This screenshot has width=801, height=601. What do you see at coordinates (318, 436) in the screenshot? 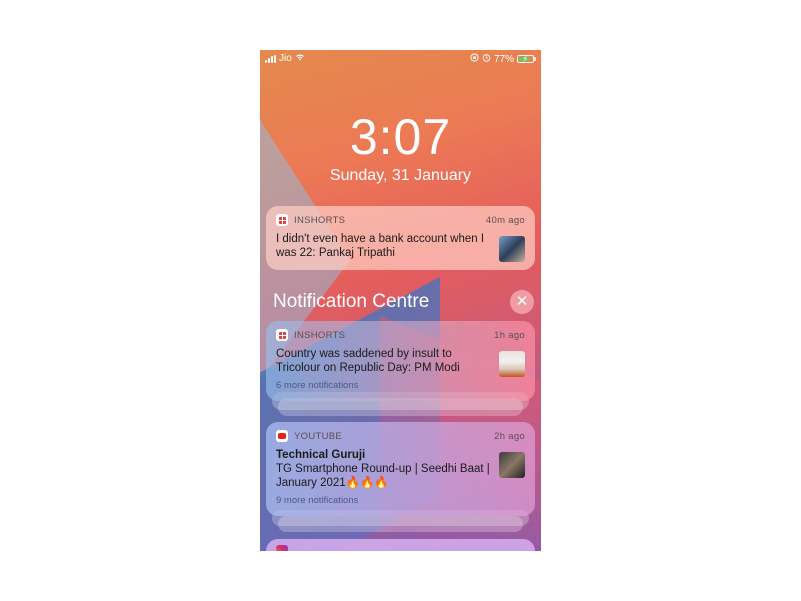
I see `notification-app-name: YOUTUBE` at bounding box center [318, 436].